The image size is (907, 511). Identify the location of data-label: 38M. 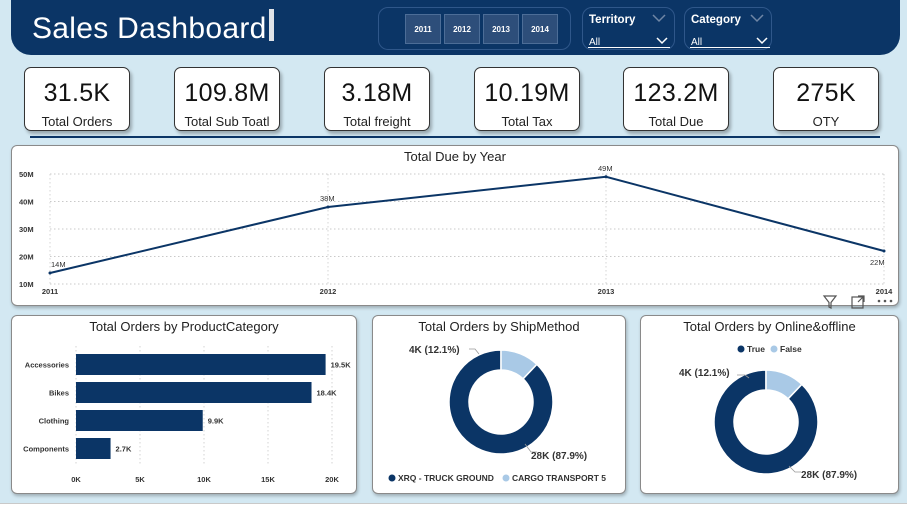
(327, 198).